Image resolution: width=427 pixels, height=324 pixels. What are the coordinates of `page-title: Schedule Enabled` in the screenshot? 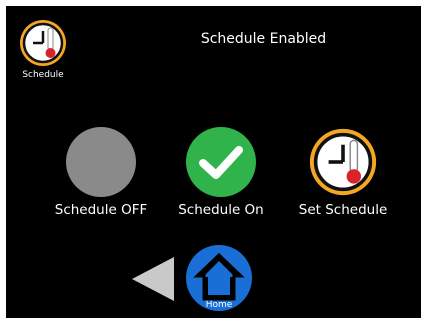 It's located at (263, 39).